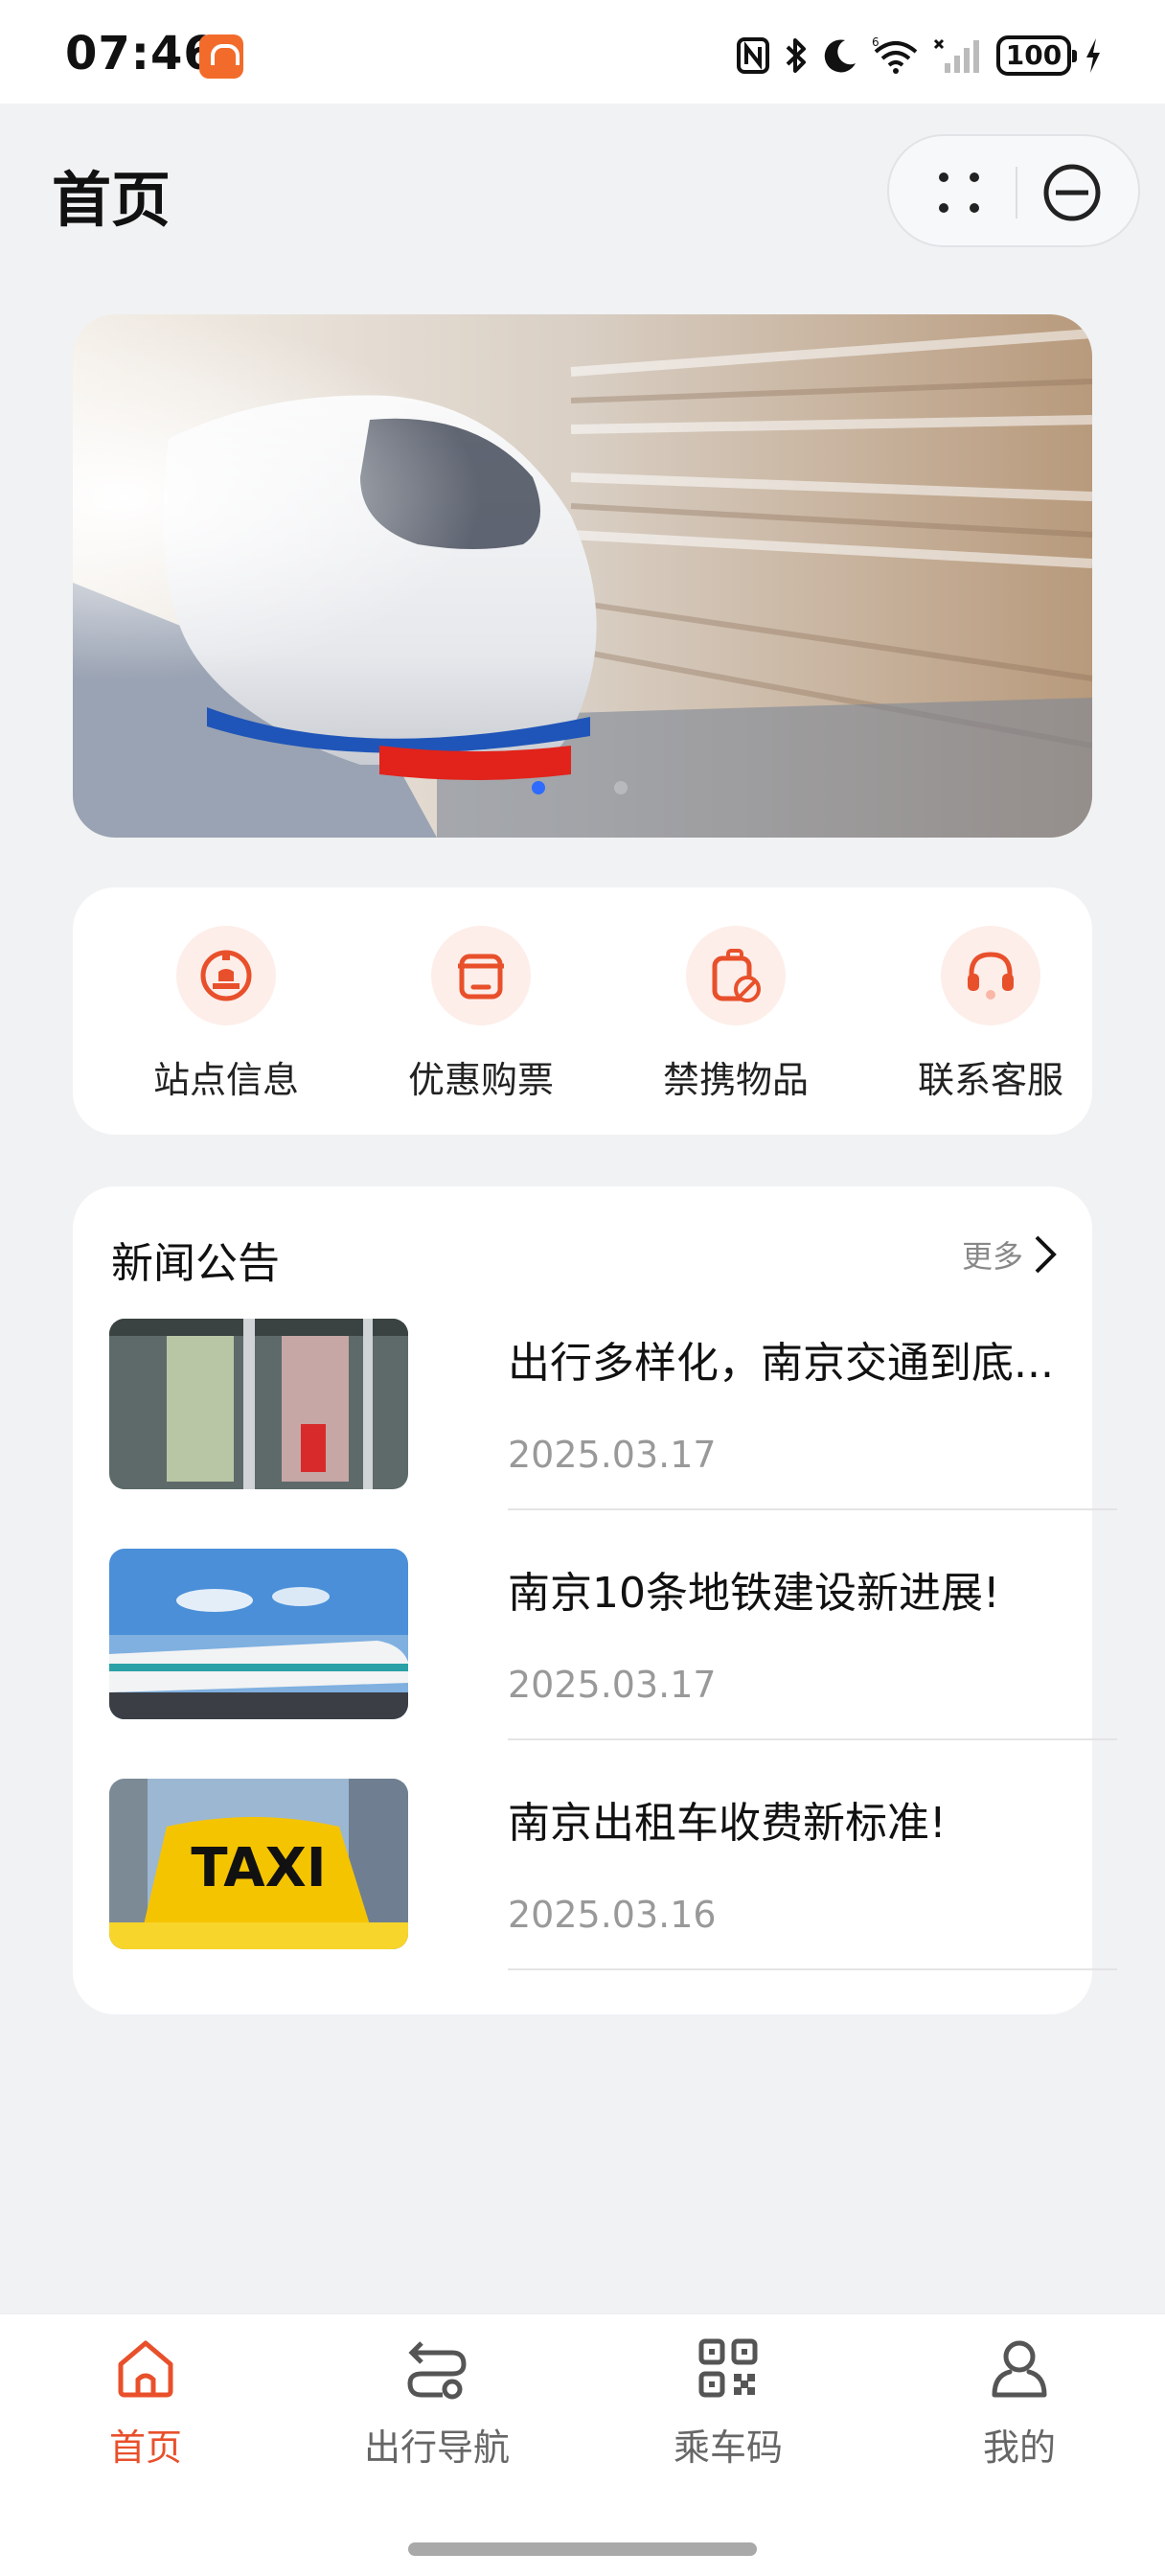  I want to click on news-headline: 南京出租车收费新标准!, so click(727, 1823).